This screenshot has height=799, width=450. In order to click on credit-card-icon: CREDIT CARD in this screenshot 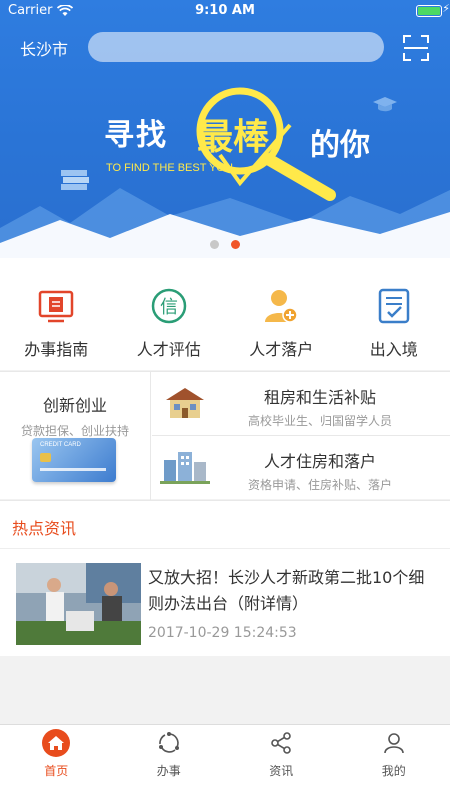, I will do `click(74, 460)`.